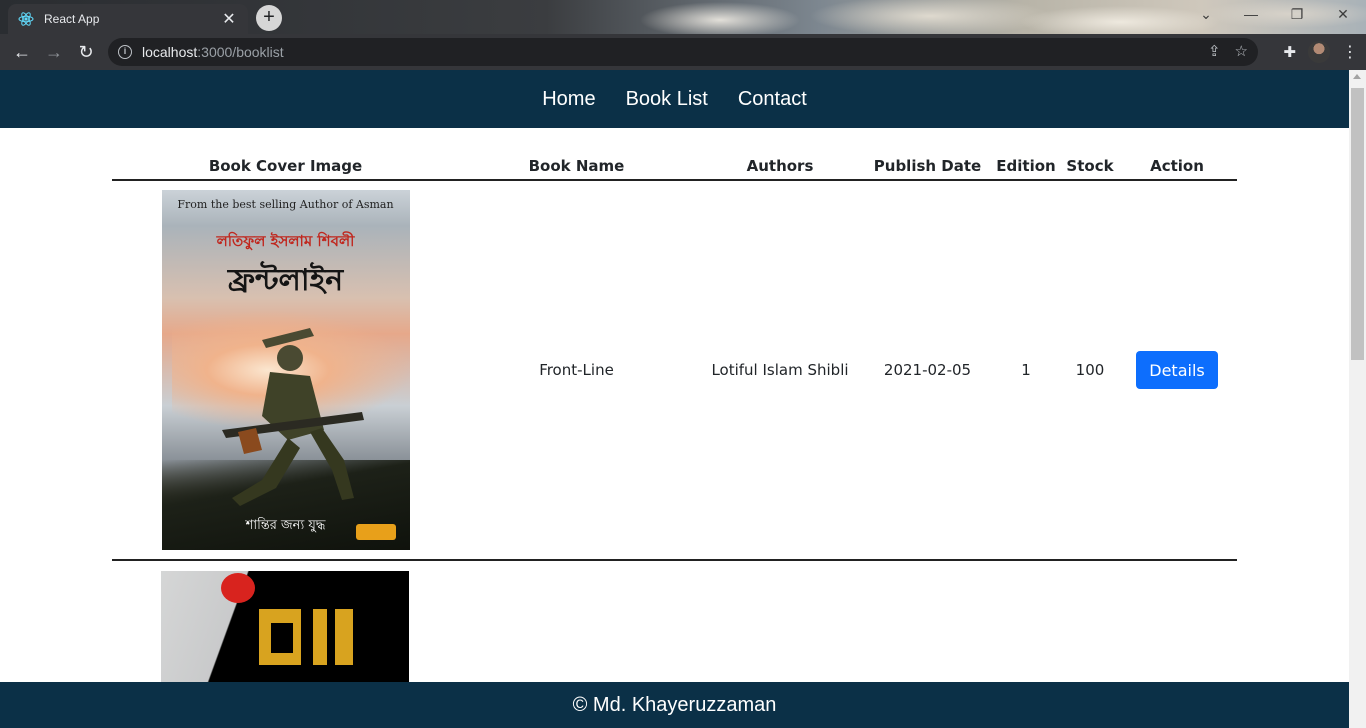 The image size is (1366, 728). What do you see at coordinates (1343, 14) in the screenshot?
I see `window-close-icon: ✕` at bounding box center [1343, 14].